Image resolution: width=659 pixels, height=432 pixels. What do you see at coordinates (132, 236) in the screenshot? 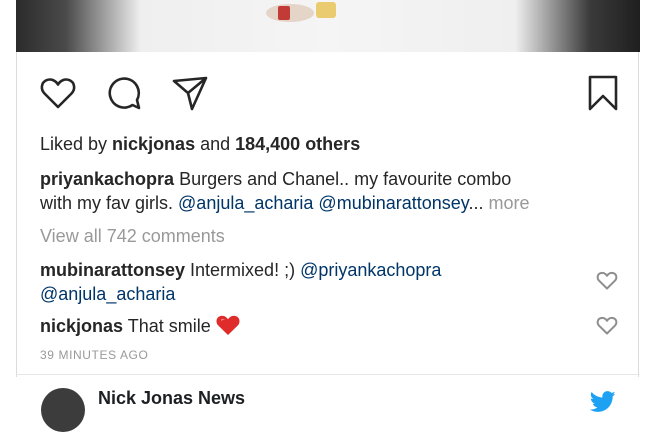
I see `view-all-comments-link: View all 742 comments` at bounding box center [132, 236].